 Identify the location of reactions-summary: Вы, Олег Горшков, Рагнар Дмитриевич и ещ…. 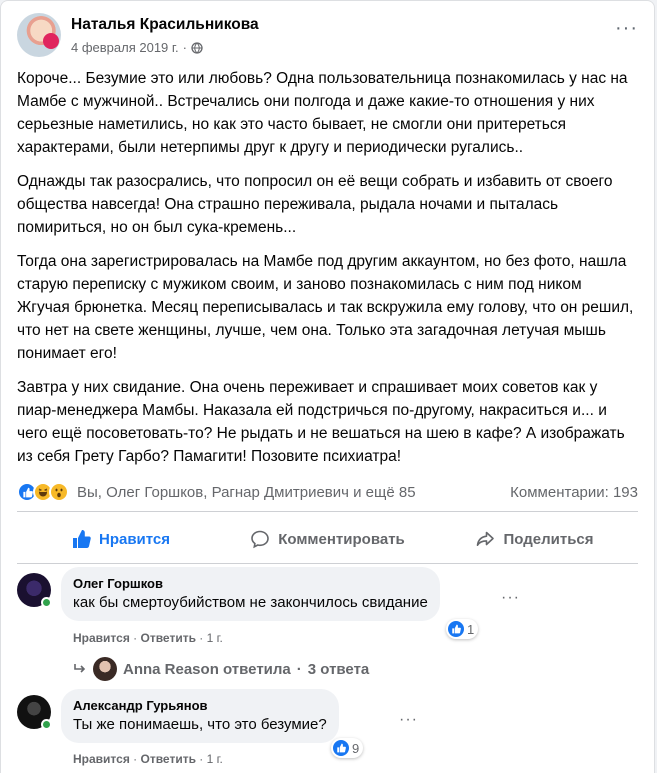
(327, 492).